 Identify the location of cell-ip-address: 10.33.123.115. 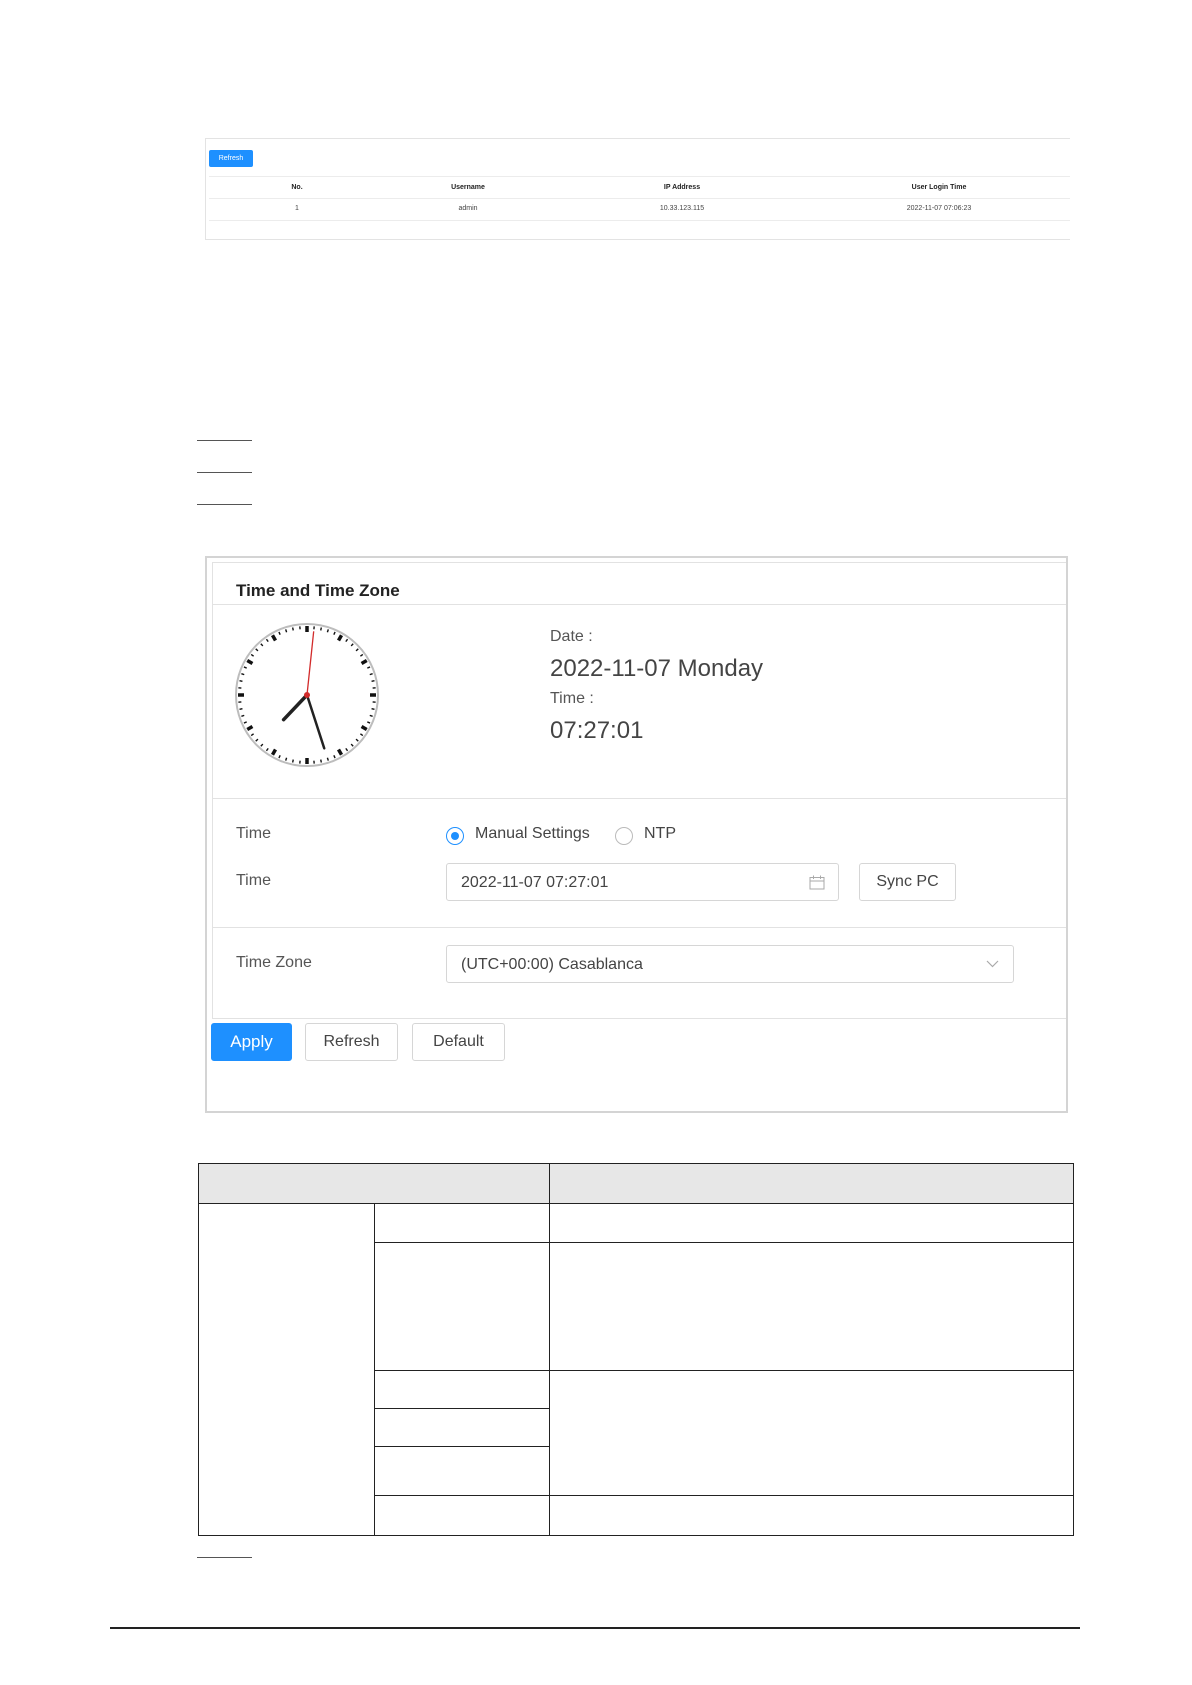
(682, 208).